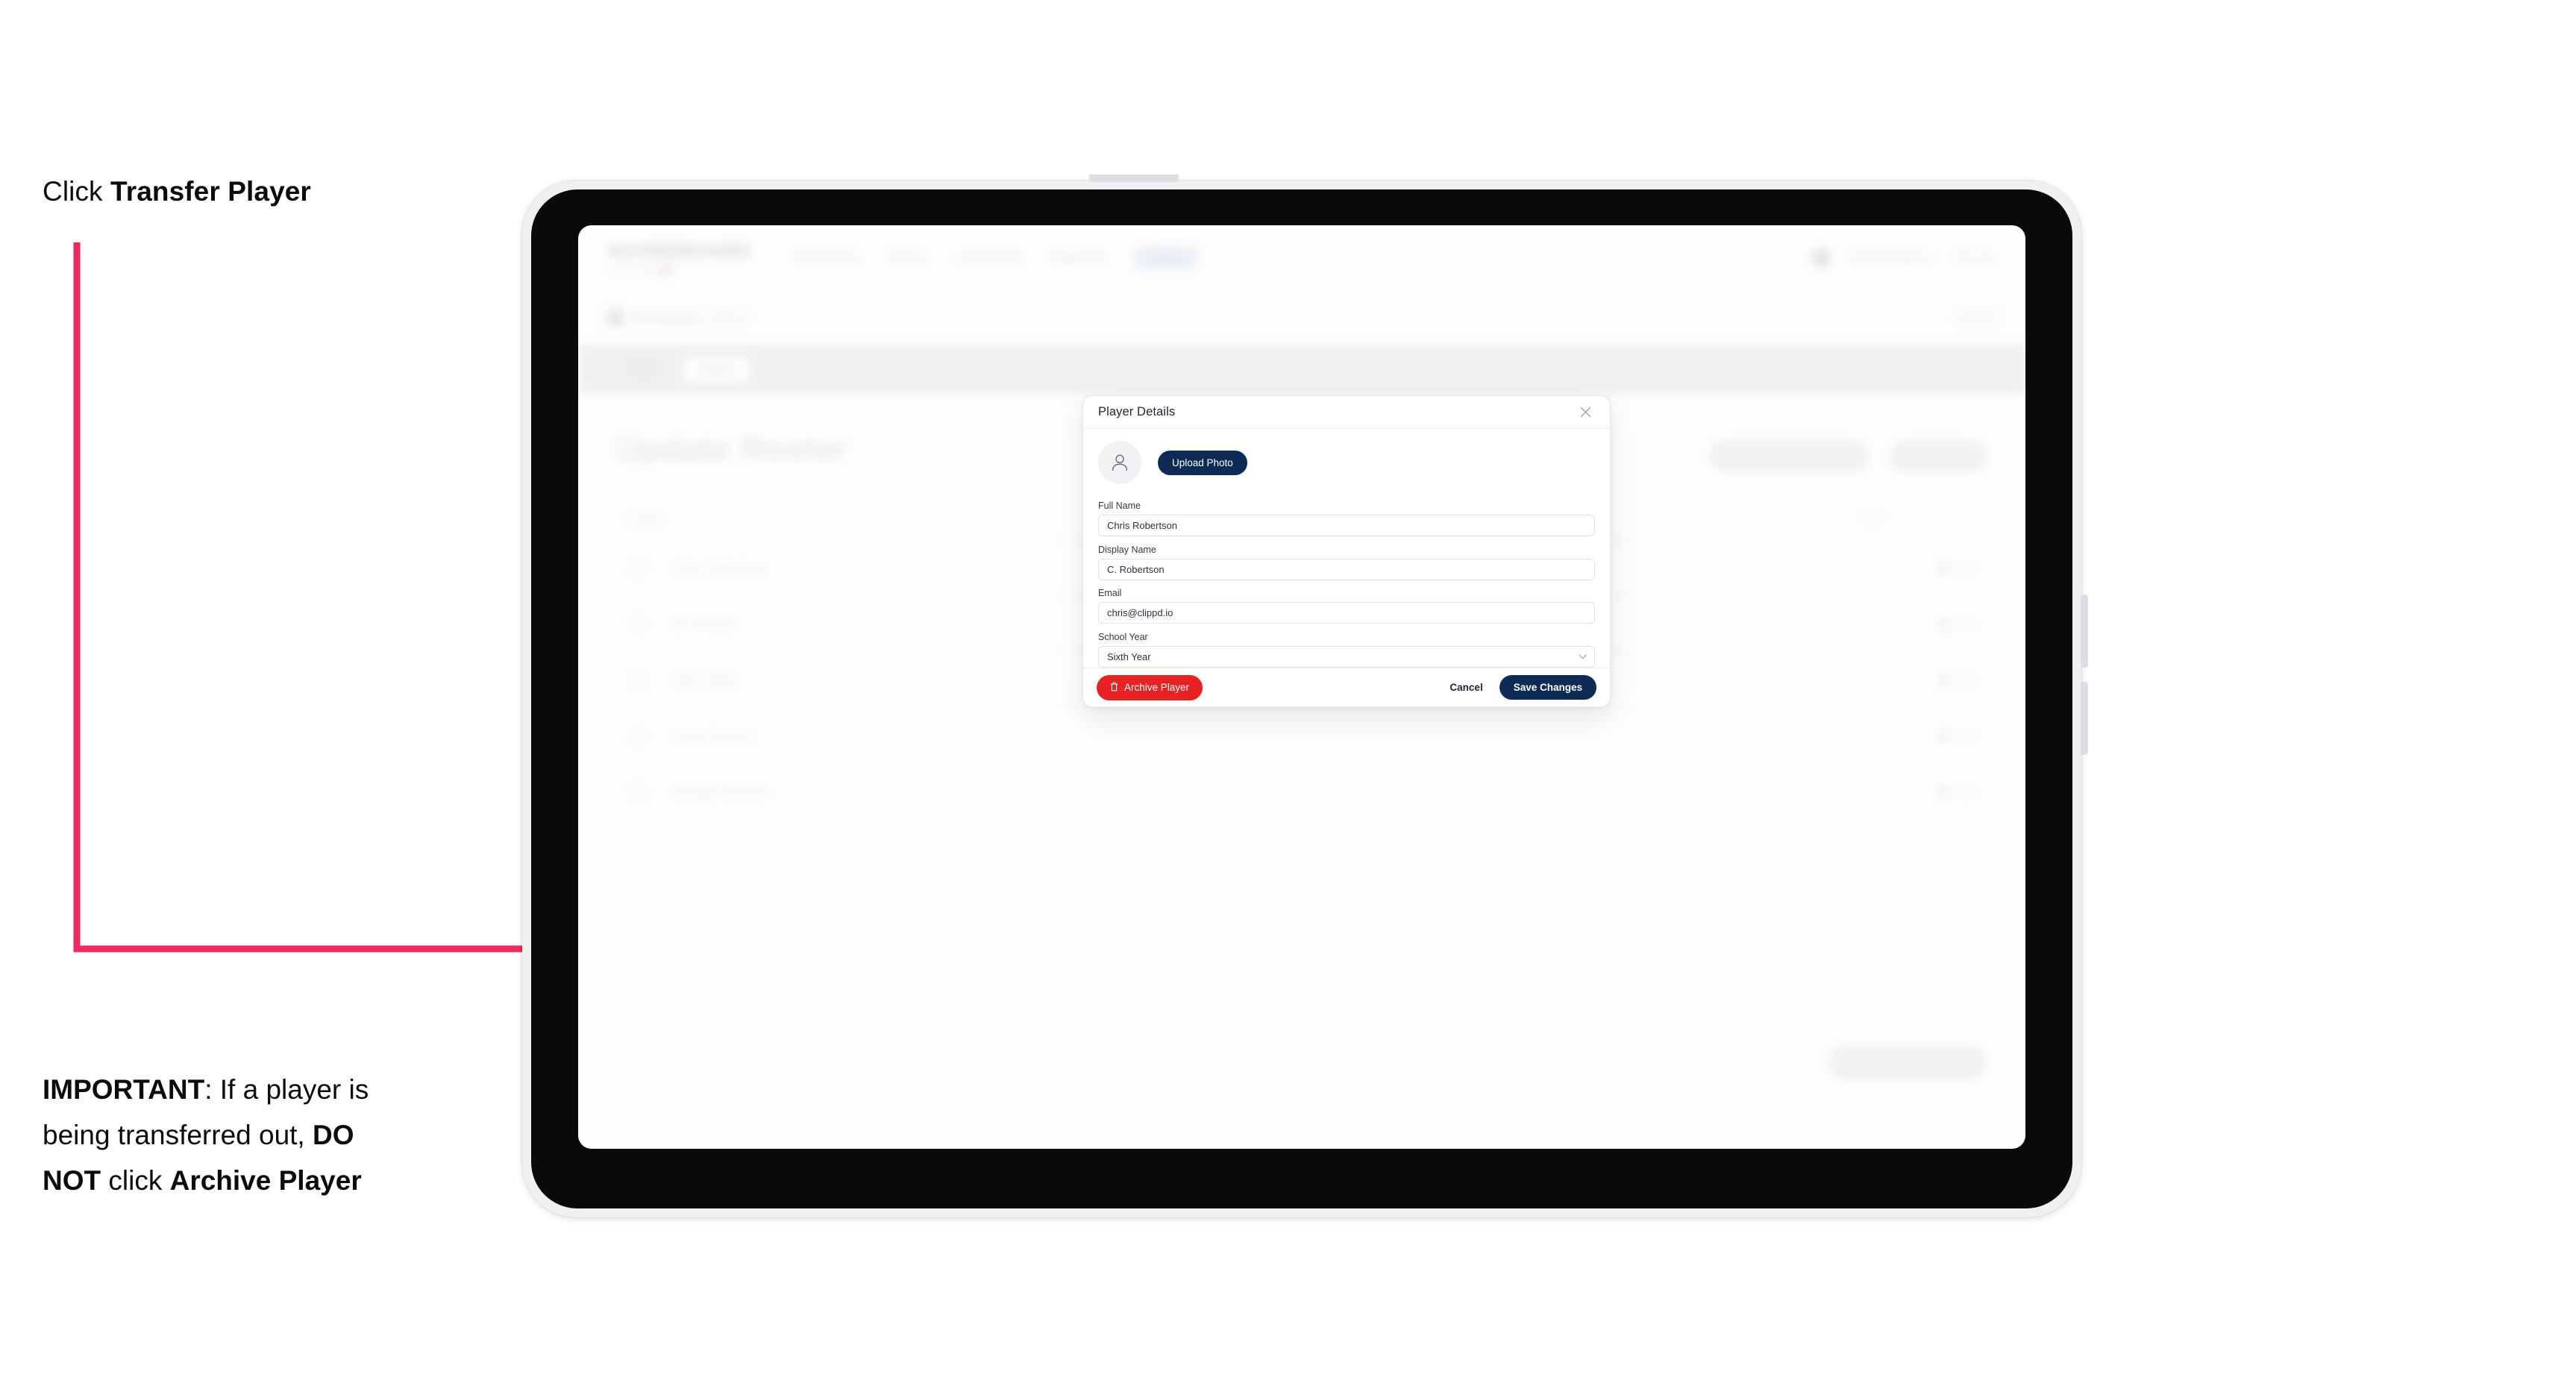 This screenshot has height=1386, width=2576. I want to click on trash-icon, so click(1114, 688).